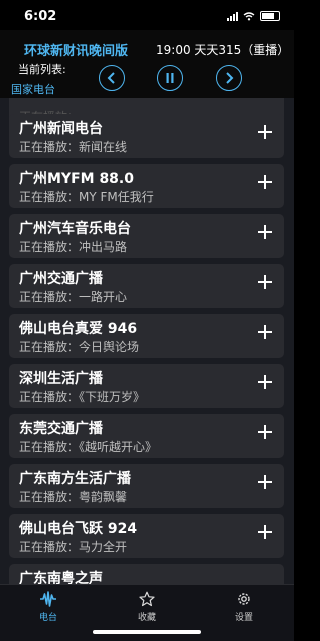 The width and height of the screenshot is (320, 641). I want to click on station-name: 广东南粤之声, so click(61, 577).